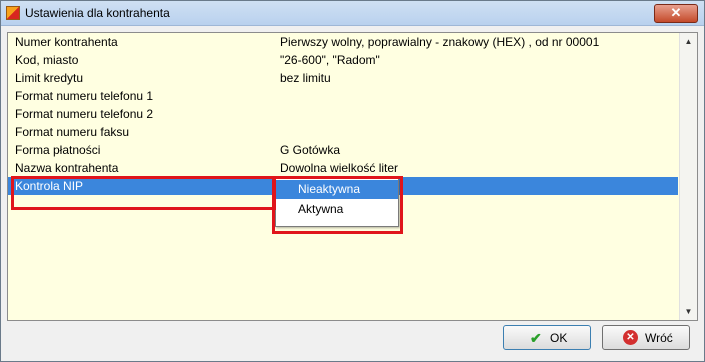 The height and width of the screenshot is (362, 705). I want to click on setting-value: "26-600", "Radom", so click(330, 60).